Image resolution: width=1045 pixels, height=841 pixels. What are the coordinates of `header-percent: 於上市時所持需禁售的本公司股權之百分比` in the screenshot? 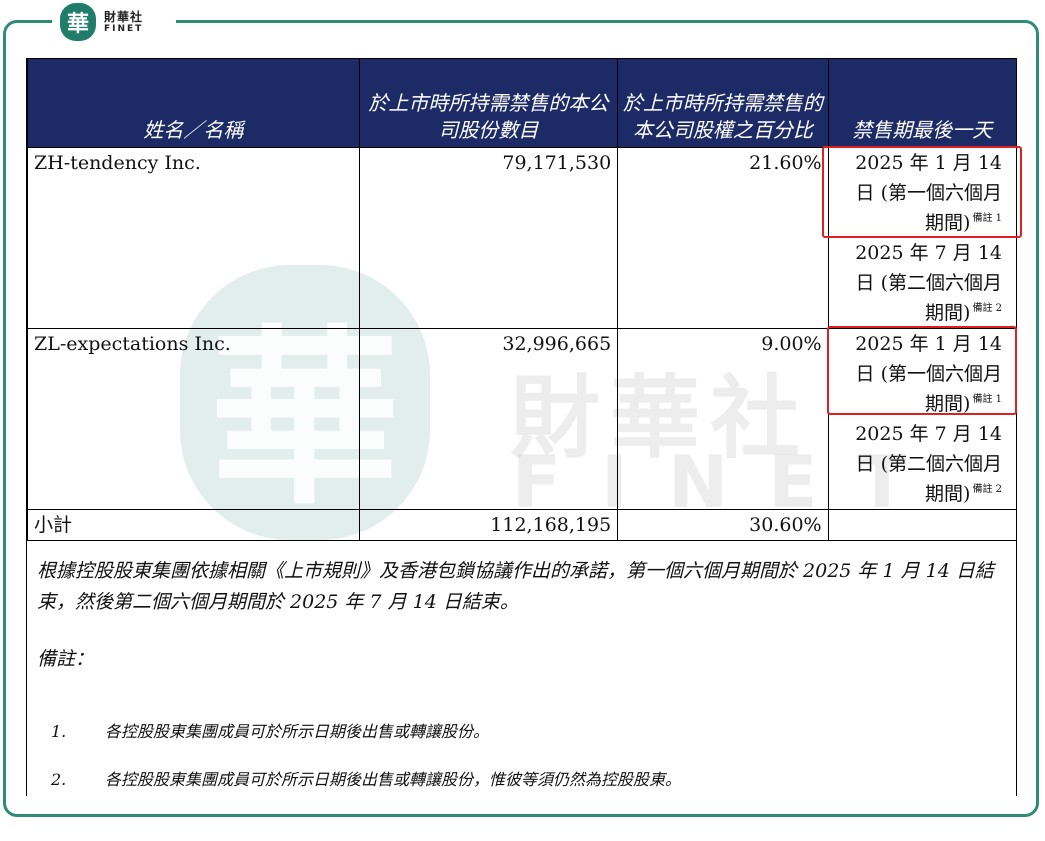 It's located at (723, 103).